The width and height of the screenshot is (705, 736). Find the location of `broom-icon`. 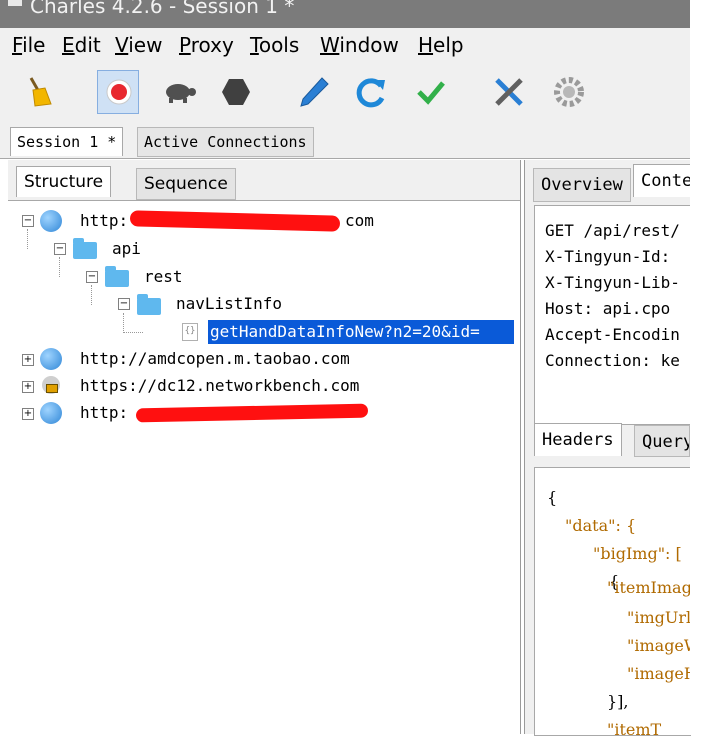

broom-icon is located at coordinates (39, 92).